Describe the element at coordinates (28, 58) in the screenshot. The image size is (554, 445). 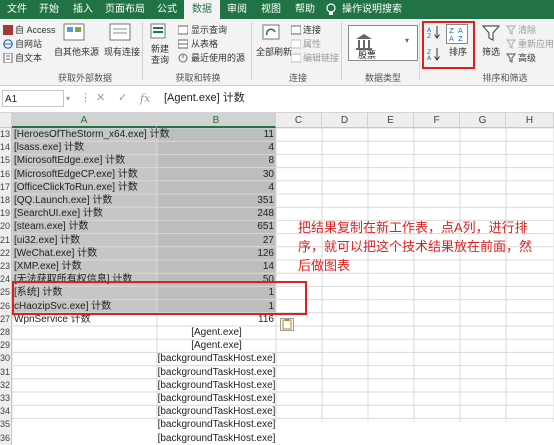
I see `from-text-button: 自文本` at that location.